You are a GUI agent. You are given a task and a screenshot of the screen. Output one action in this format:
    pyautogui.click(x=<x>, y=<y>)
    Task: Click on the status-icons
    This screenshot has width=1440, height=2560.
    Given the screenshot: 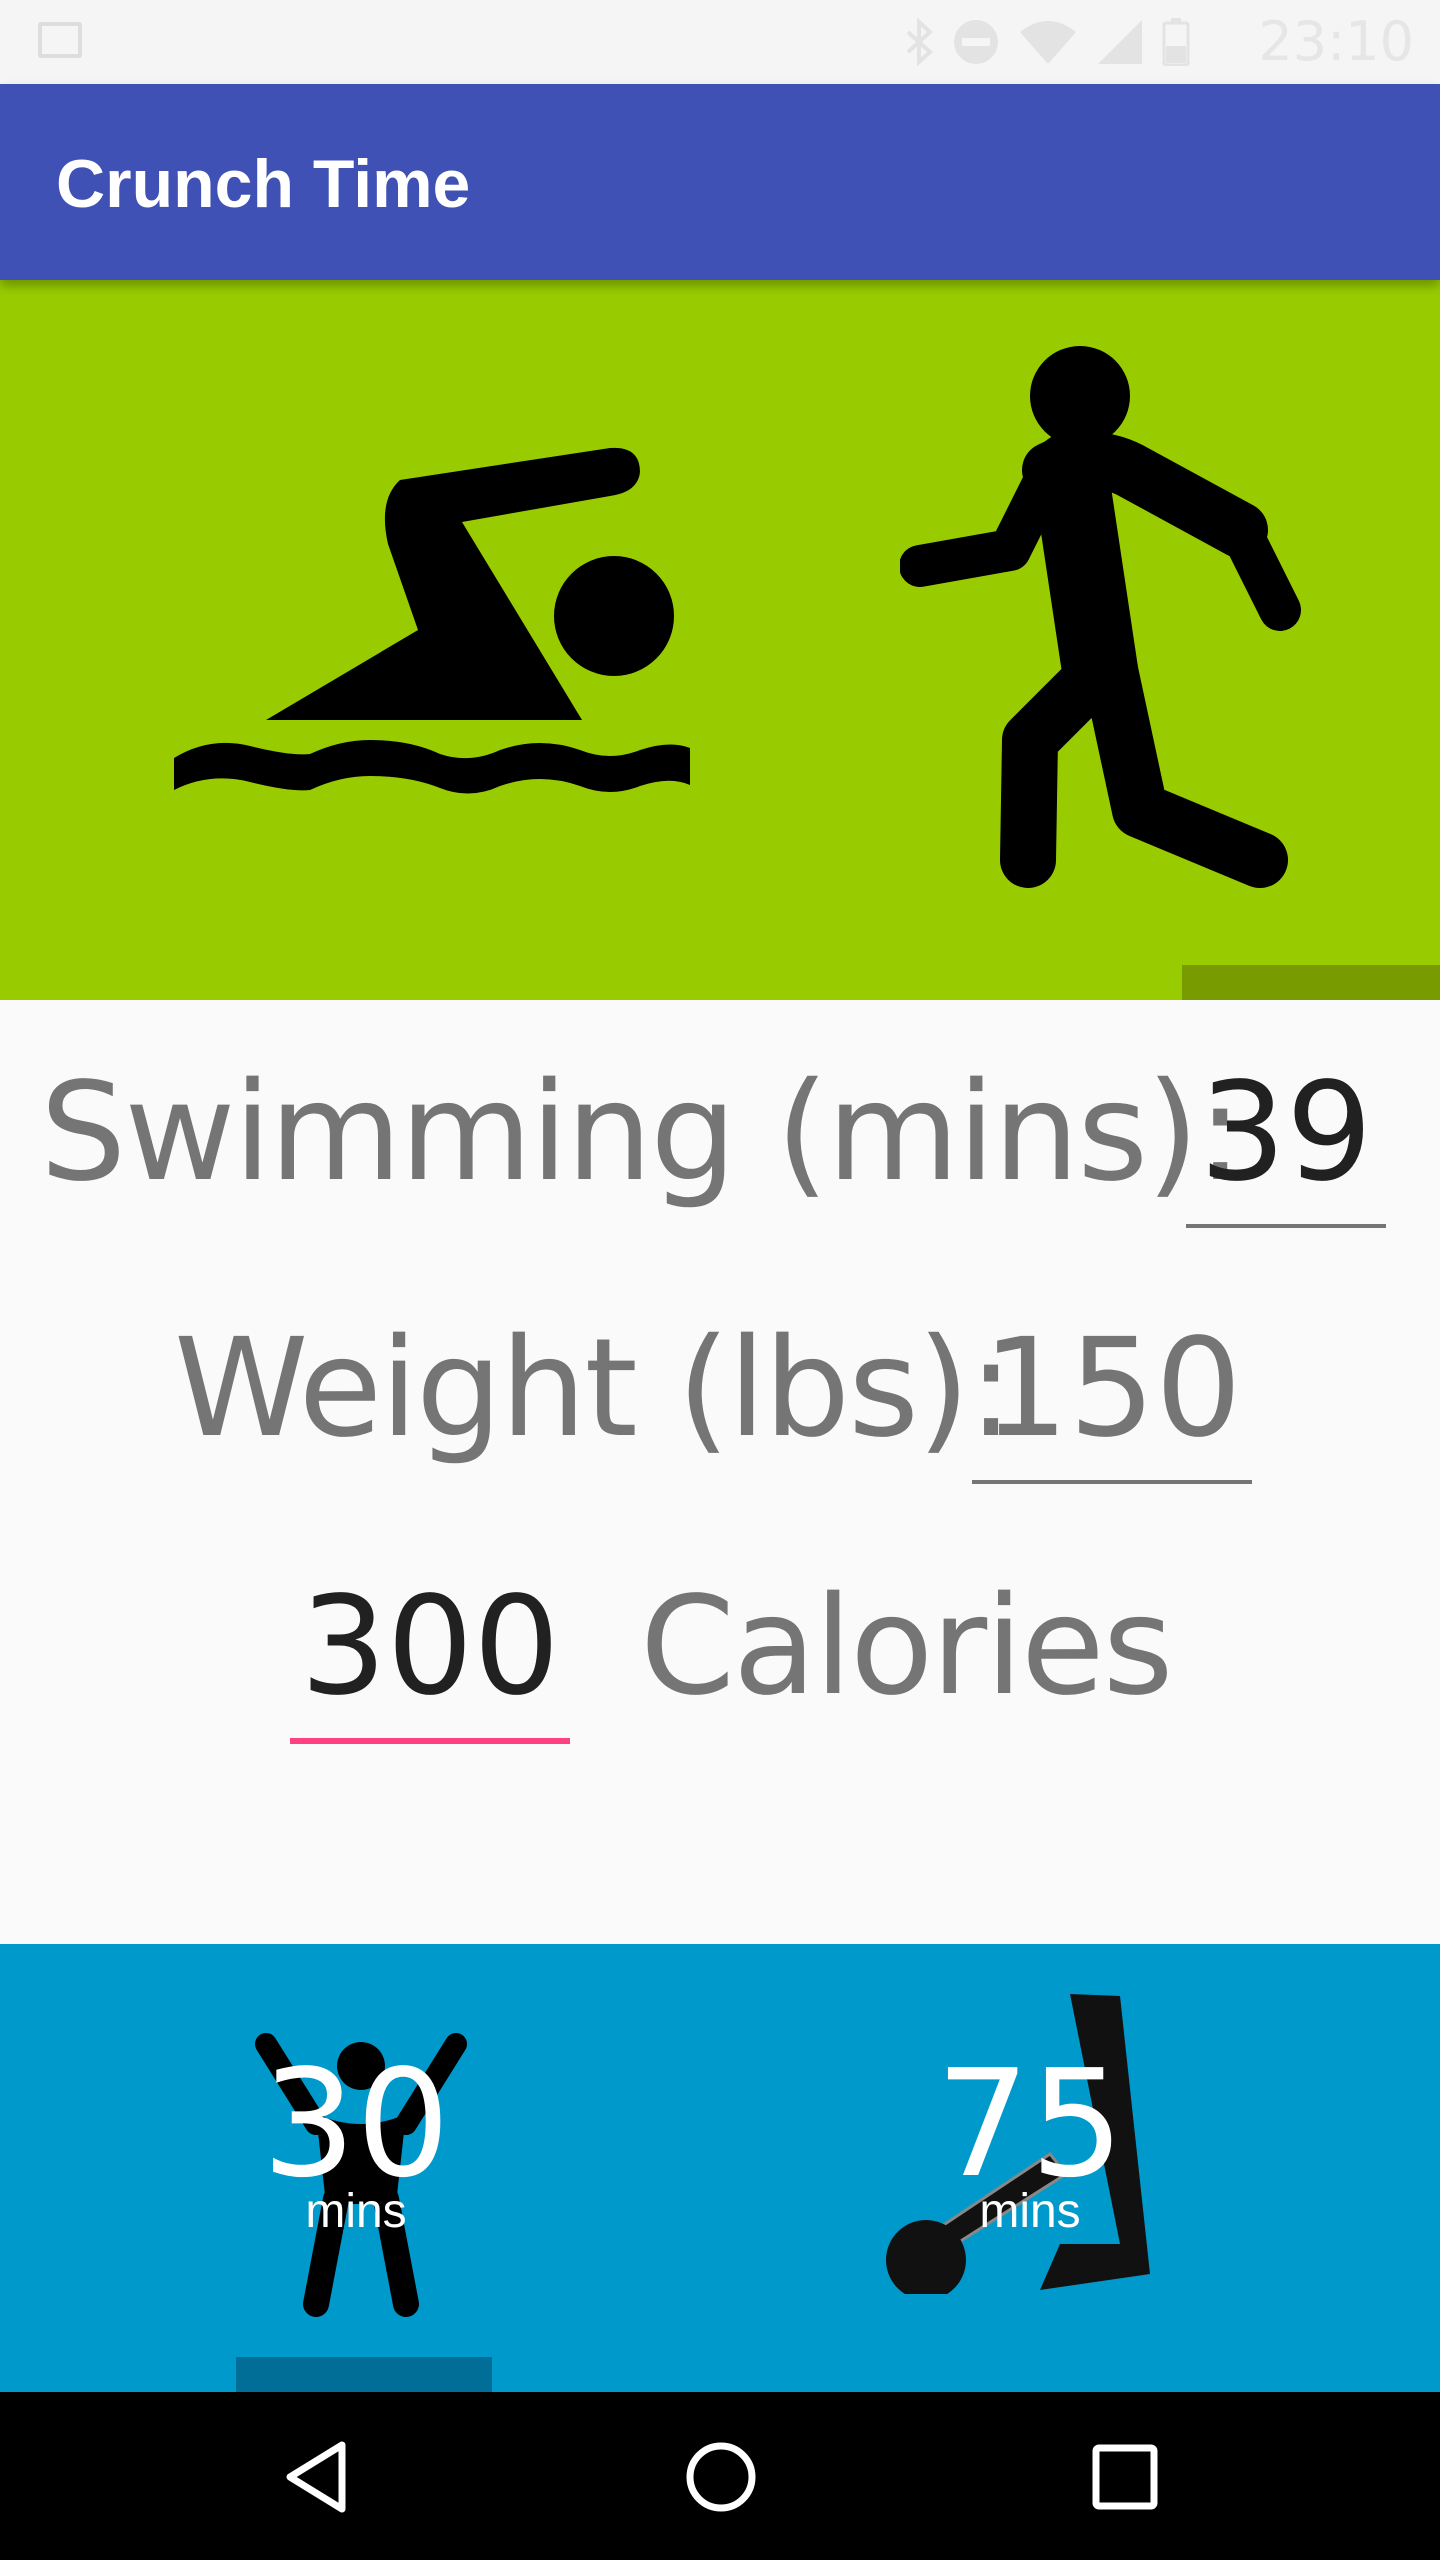 What is the action you would take?
    pyautogui.click(x=1047, y=42)
    